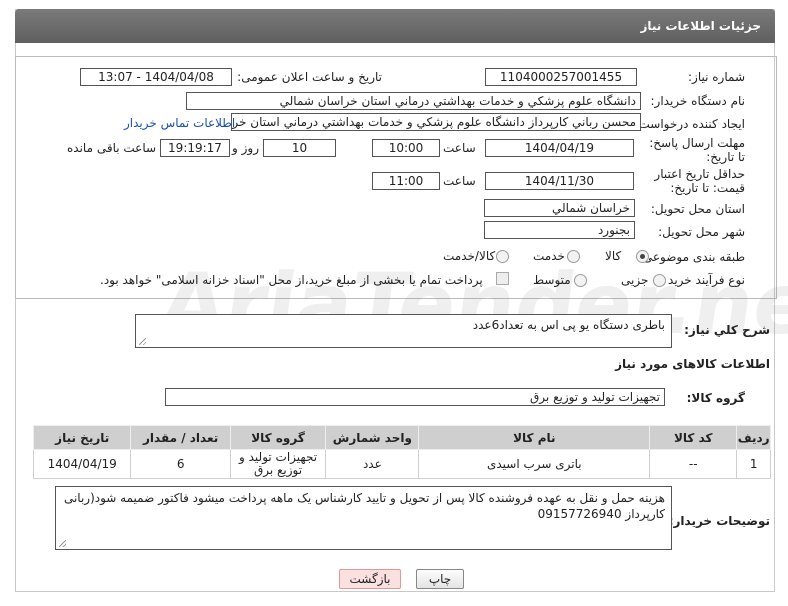 This screenshot has height=606, width=788. Describe the element at coordinates (395, 26) in the screenshot. I see `page-header: جزئیات اطلاعات نیاز` at that location.